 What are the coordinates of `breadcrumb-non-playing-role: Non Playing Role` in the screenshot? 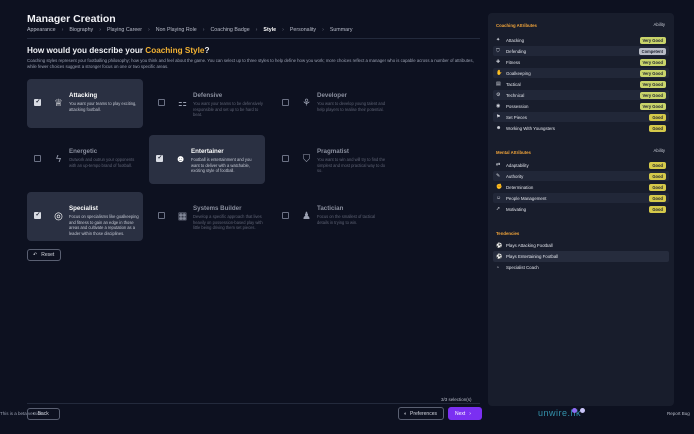 It's located at (176, 30).